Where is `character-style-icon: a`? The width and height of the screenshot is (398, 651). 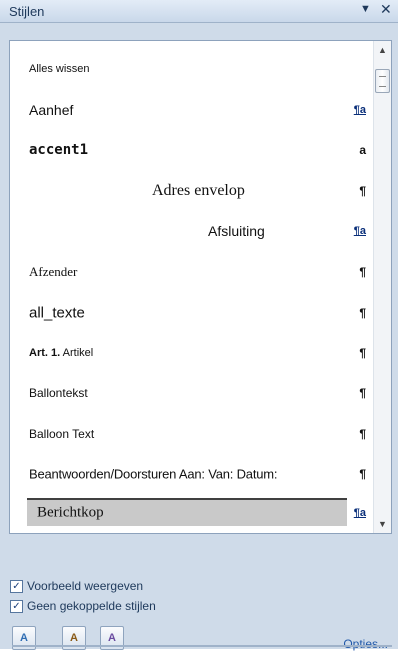 character-style-icon: a is located at coordinates (362, 150).